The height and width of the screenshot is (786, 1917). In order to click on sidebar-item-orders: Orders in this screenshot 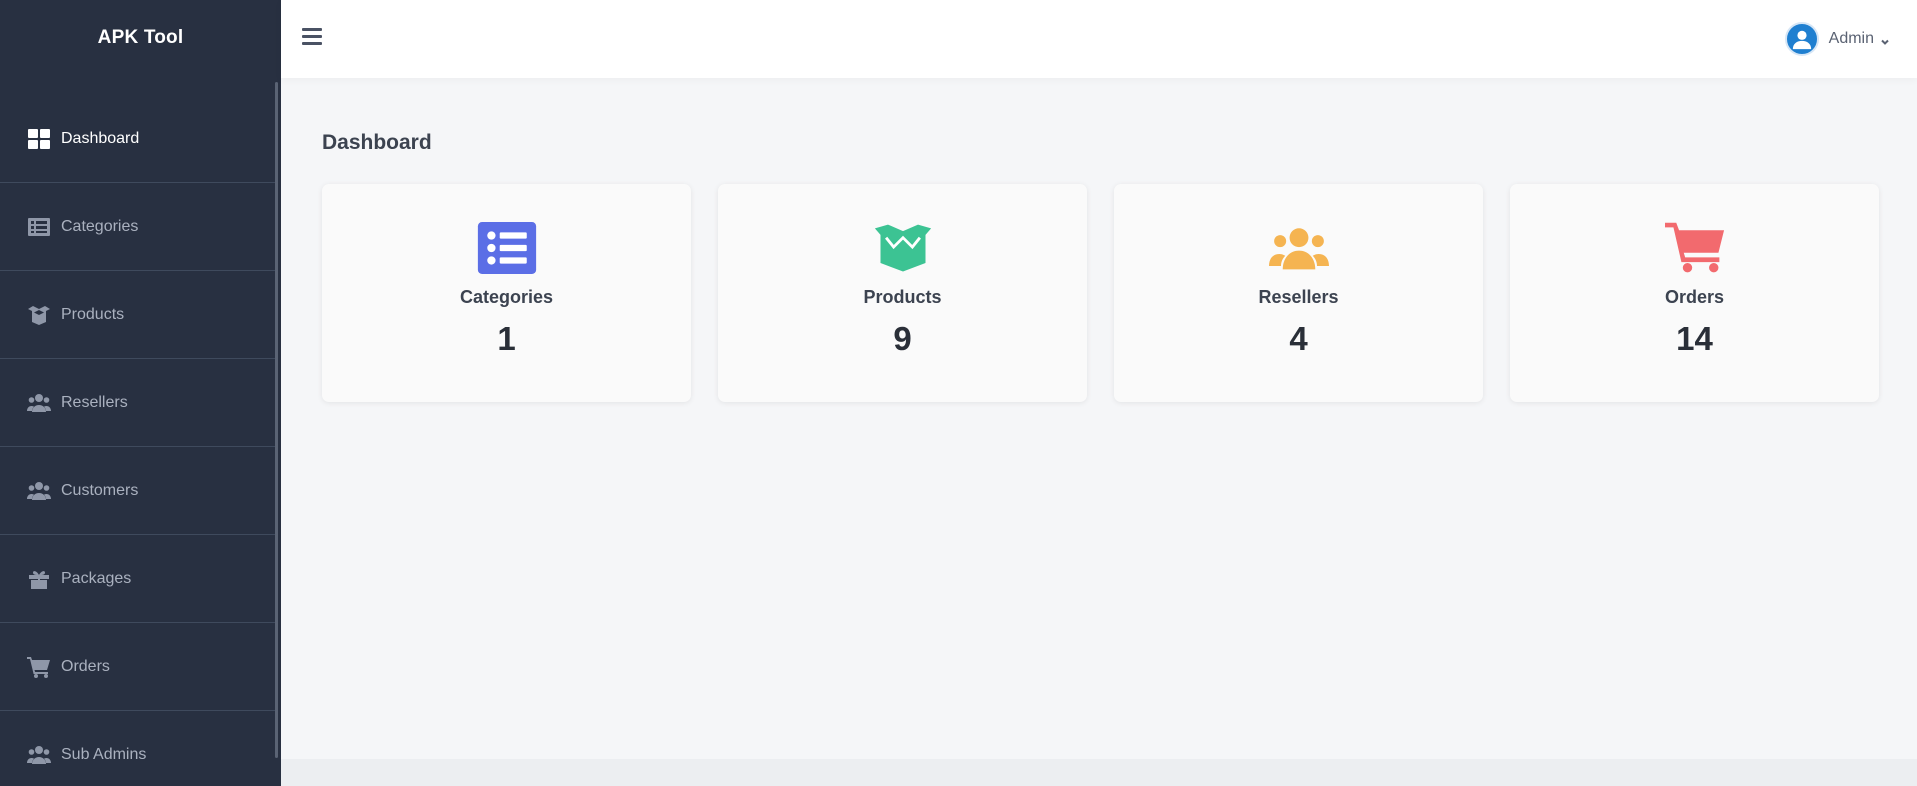, I will do `click(137, 667)`.